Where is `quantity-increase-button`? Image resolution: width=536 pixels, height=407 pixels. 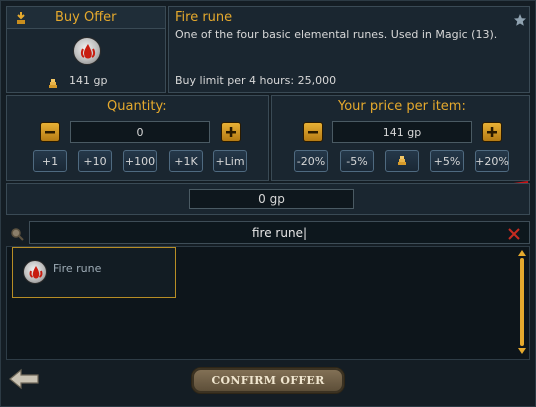
quantity-increase-button is located at coordinates (231, 132).